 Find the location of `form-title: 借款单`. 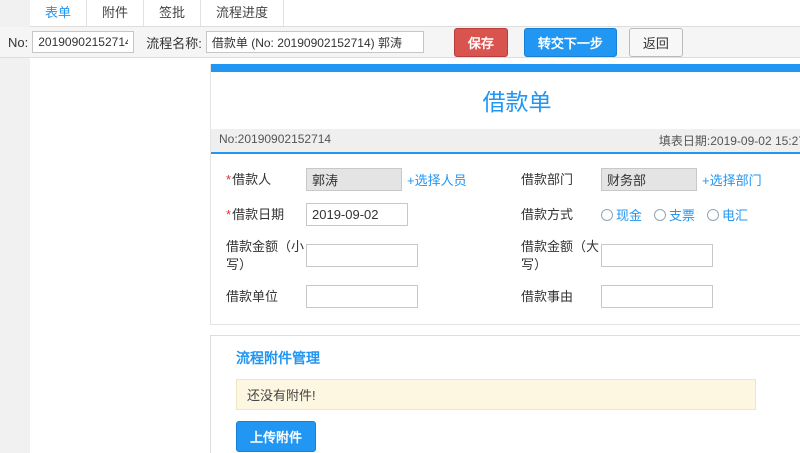

form-title: 借款单 is located at coordinates (517, 102).